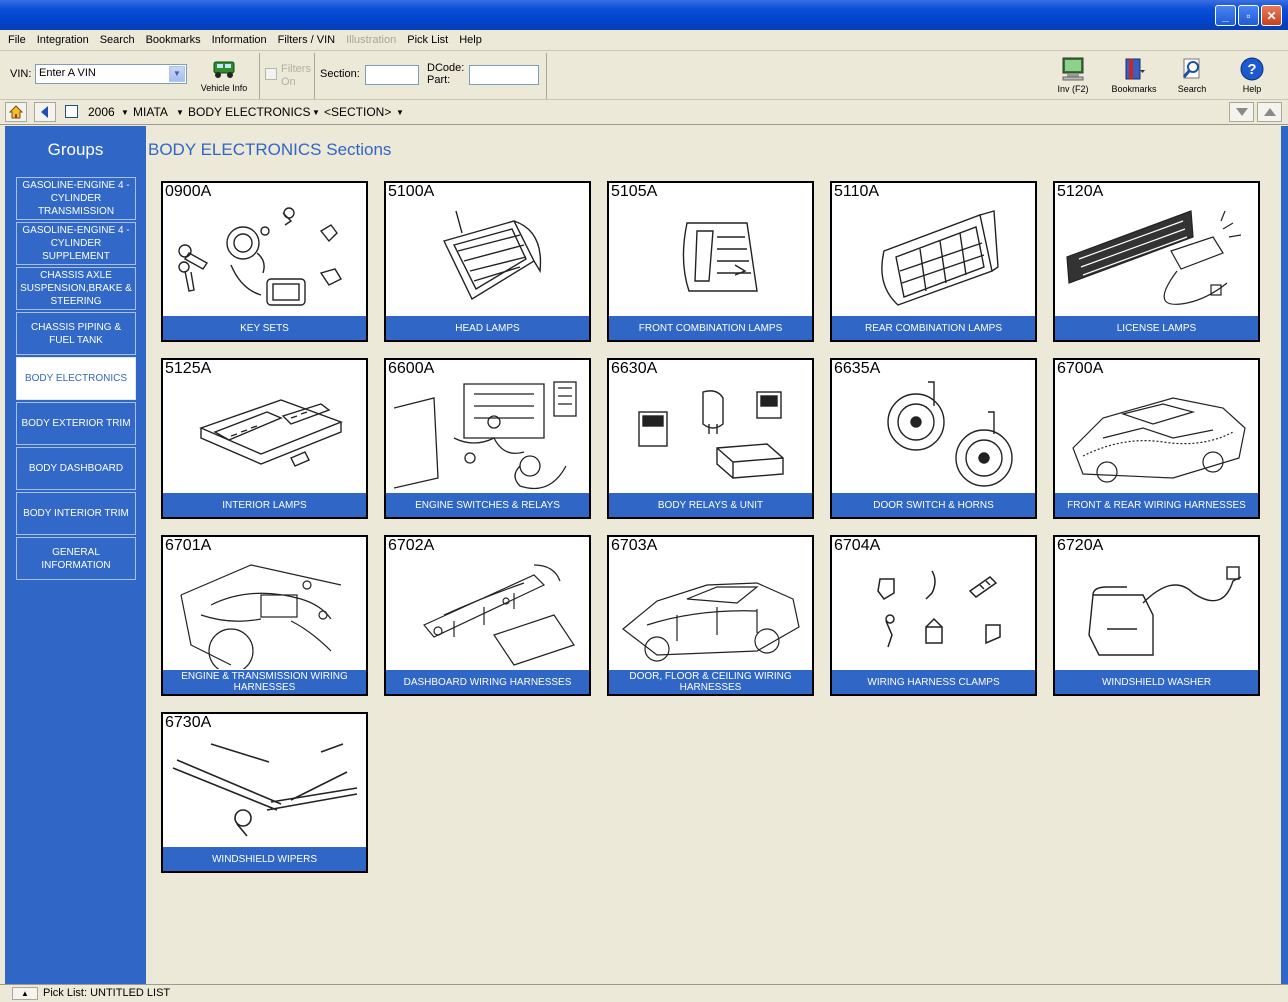  Describe the element at coordinates (1159, 440) in the screenshot. I see `wiring-car-illustration` at that location.